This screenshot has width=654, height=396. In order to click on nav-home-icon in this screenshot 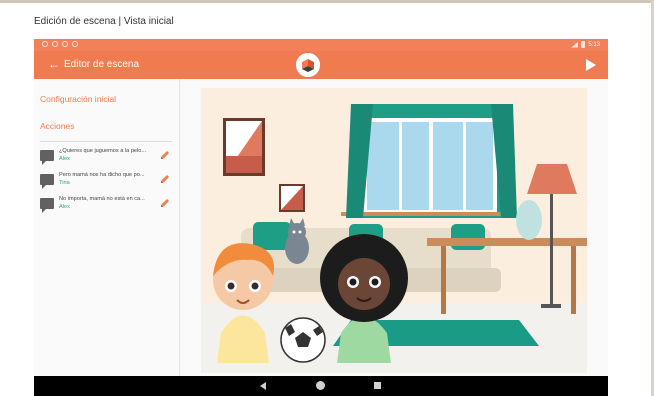, I will do `click(320, 385)`.